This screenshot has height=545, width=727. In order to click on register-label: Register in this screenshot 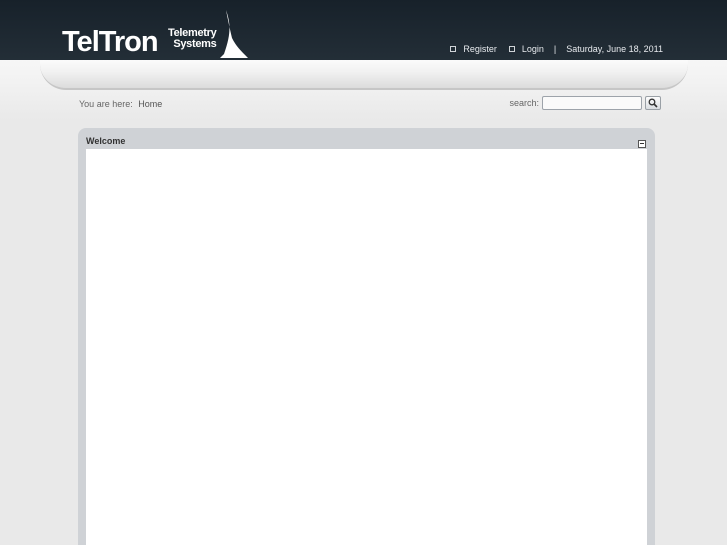, I will do `click(480, 49)`.